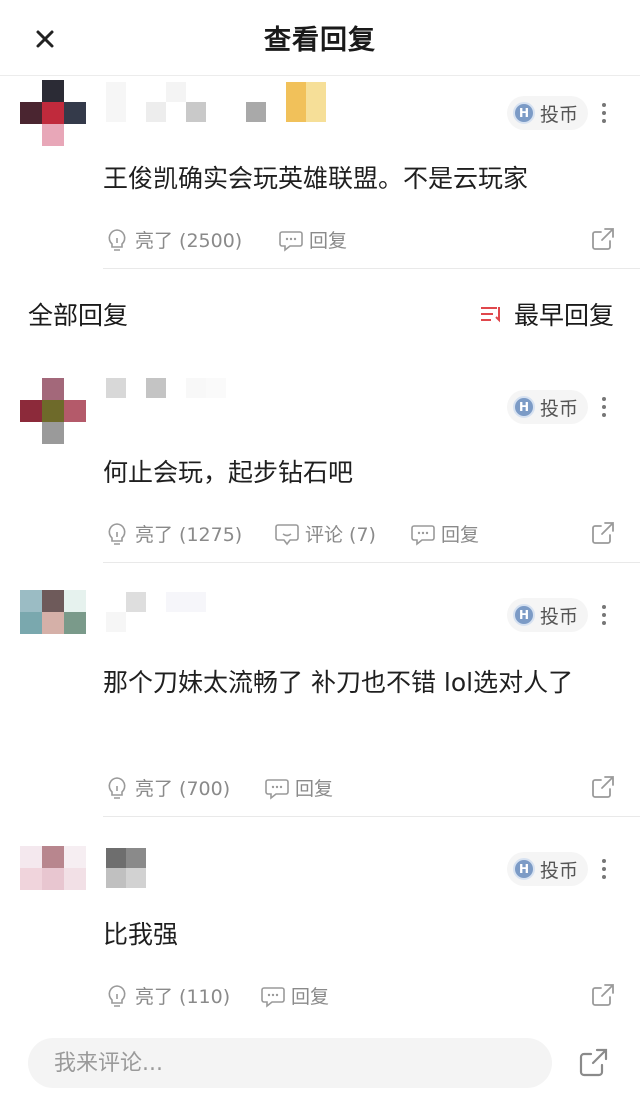  I want to click on comment-text: 那个刀妹太流畅了 补刀也不错 lol选对人了, so click(338, 682).